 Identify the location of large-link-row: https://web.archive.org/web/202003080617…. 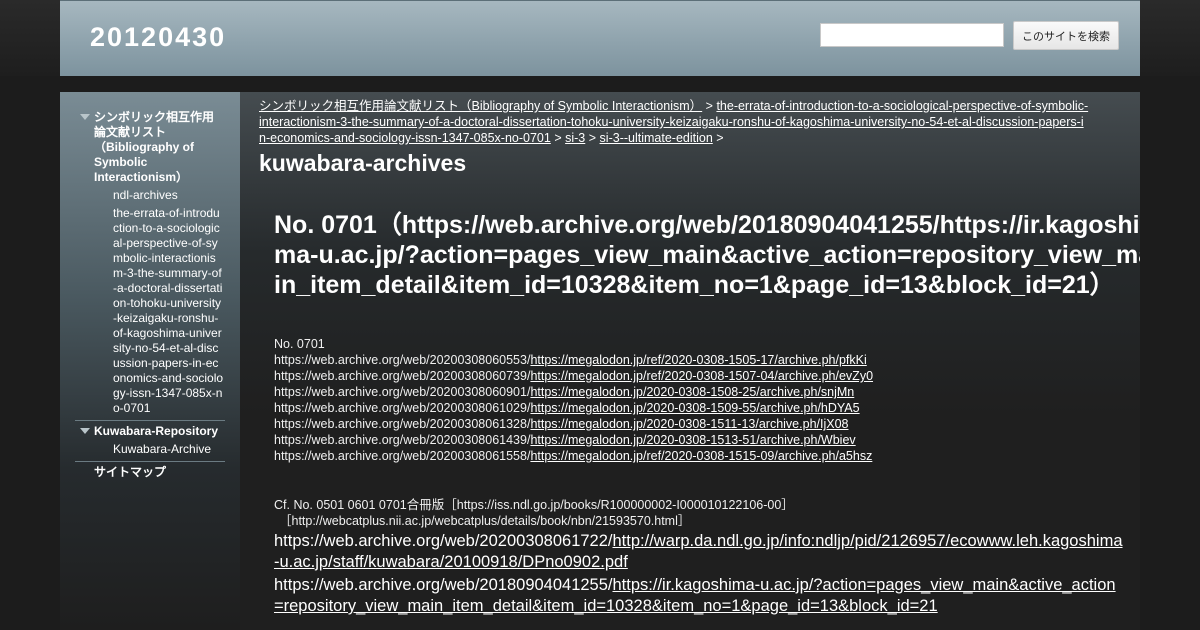
(699, 552).